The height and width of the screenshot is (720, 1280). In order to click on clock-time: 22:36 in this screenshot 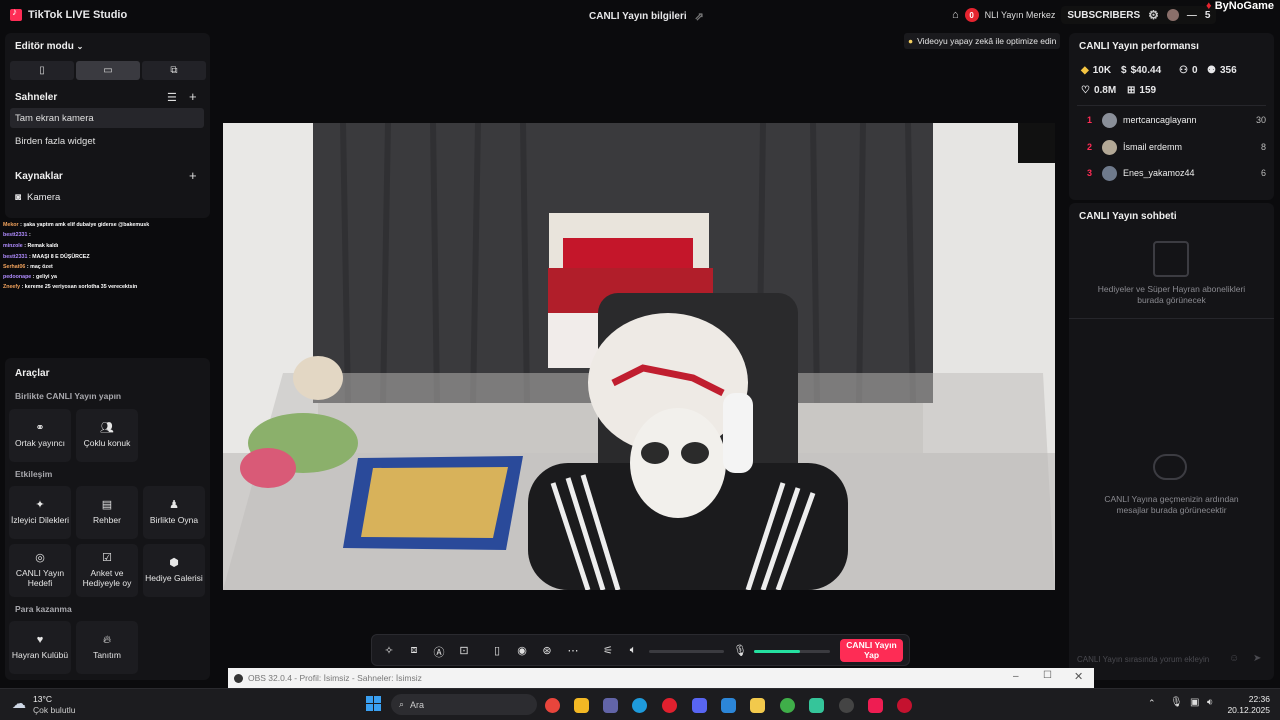, I will do `click(1255, 699)`.